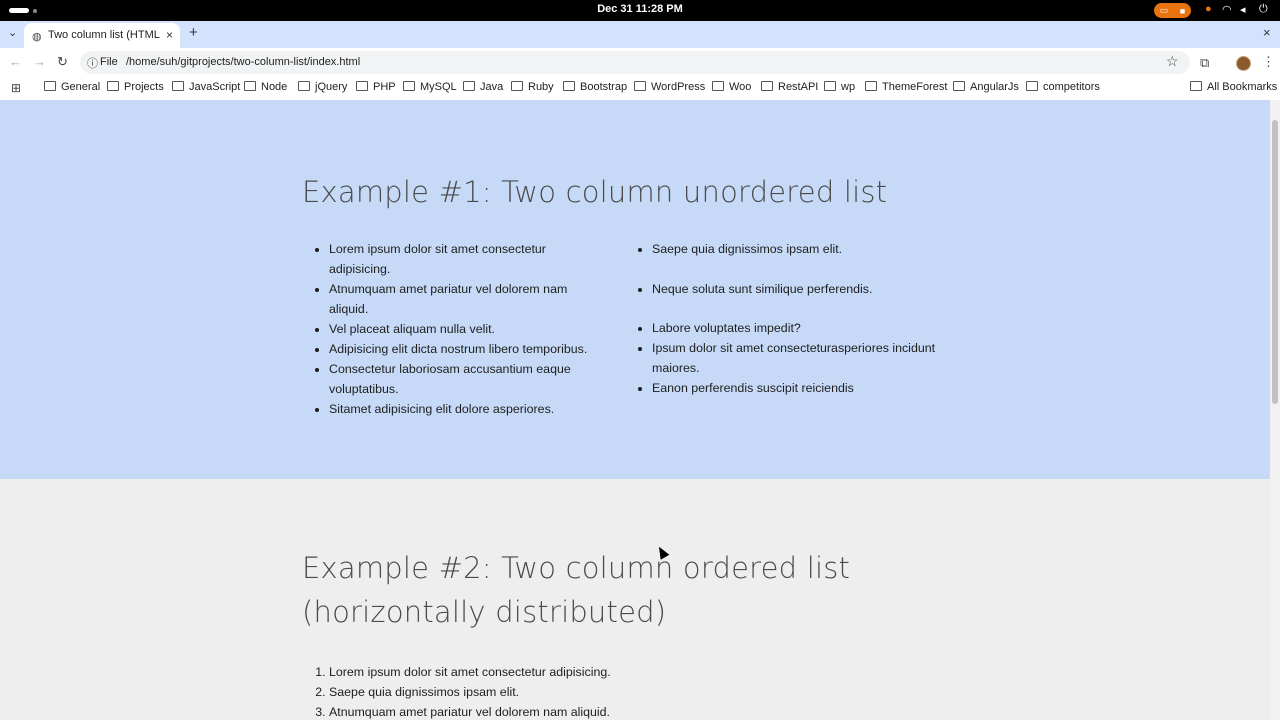  I want to click on url-scheme-label: File, so click(109, 62).